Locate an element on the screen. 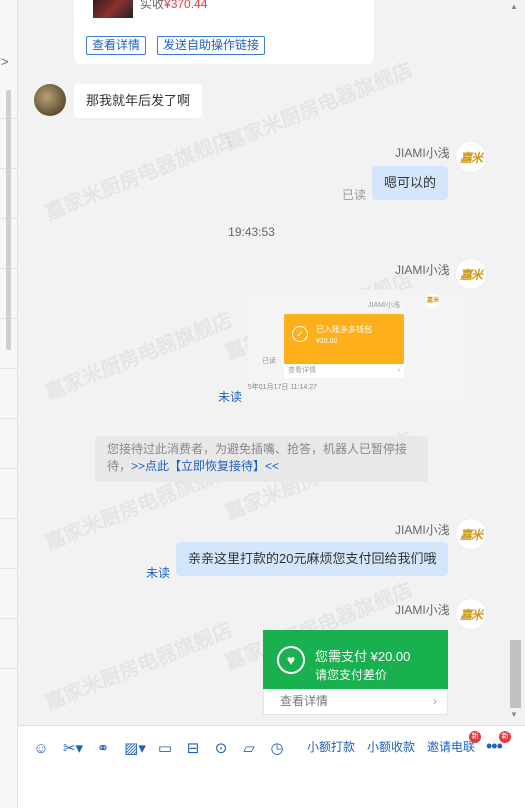 The height and width of the screenshot is (808, 525). coupon-icon: ⊟ is located at coordinates (193, 749).